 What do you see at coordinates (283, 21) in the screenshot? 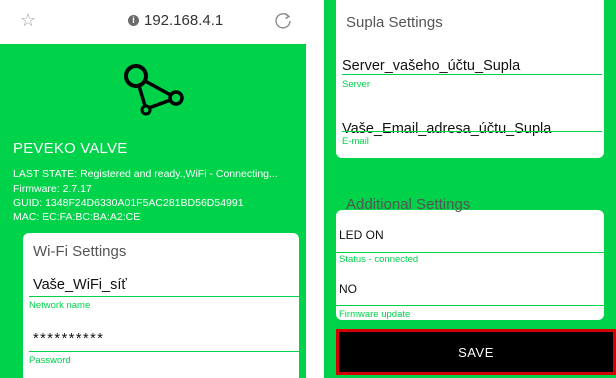
I see `reload-icon` at bounding box center [283, 21].